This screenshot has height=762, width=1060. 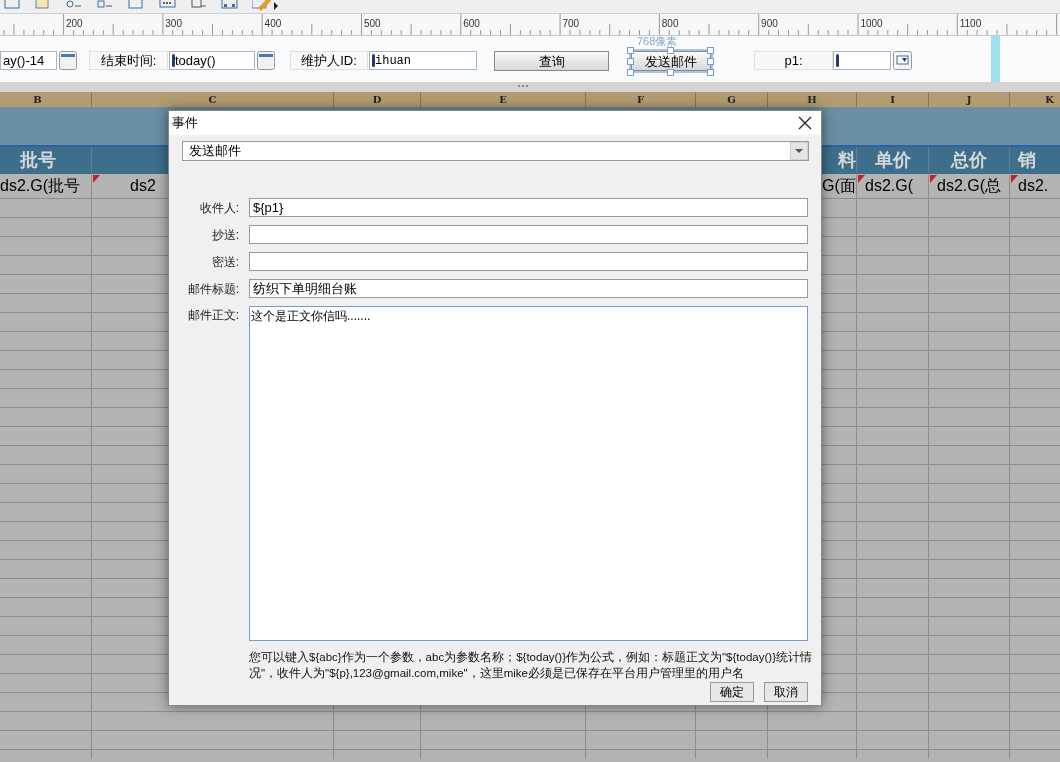 What do you see at coordinates (671, 61) in the screenshot?
I see `send-email-button: 发送邮件` at bounding box center [671, 61].